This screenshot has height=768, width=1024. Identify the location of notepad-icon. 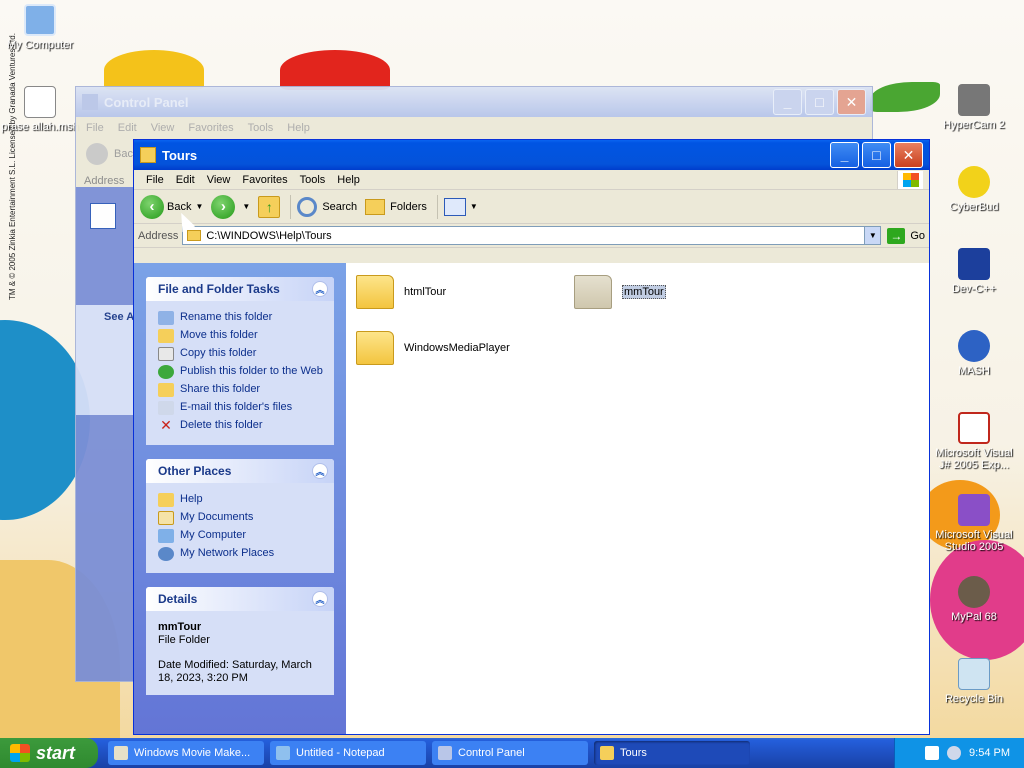
(283, 753).